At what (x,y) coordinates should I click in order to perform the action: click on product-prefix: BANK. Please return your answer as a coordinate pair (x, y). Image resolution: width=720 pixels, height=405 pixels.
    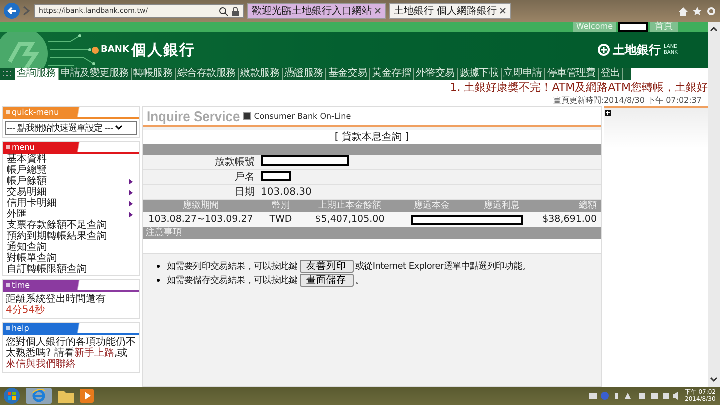
    Looking at the image, I should click on (115, 50).